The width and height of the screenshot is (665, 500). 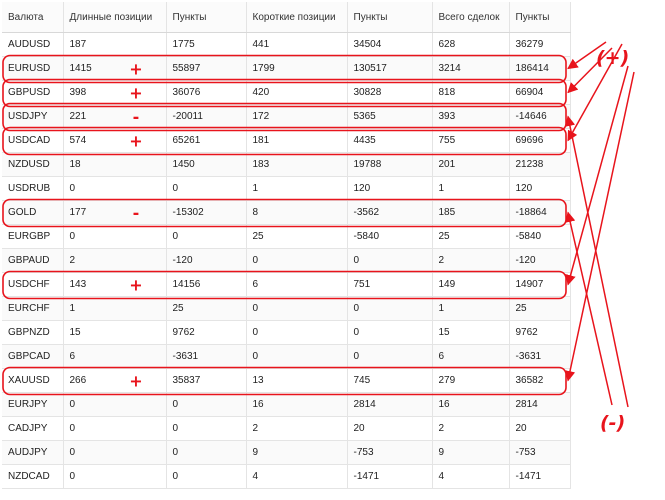 What do you see at coordinates (115, 164) in the screenshot?
I see `cell-long-positions: 18` at bounding box center [115, 164].